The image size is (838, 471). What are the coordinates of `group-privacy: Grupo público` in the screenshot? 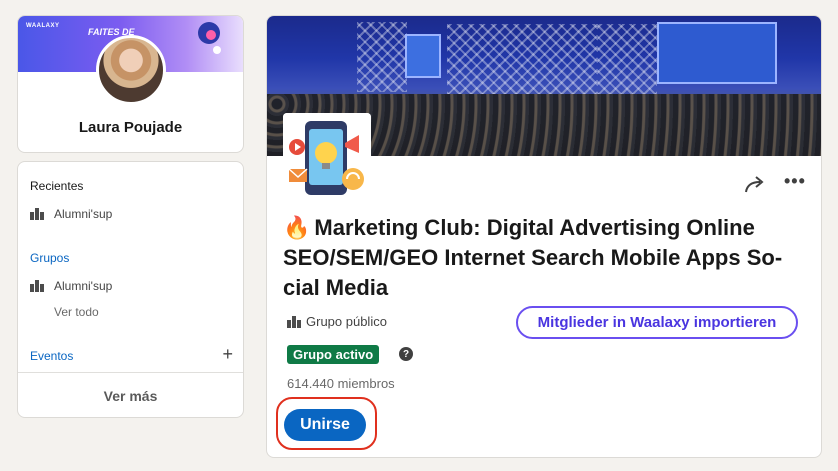 It's located at (337, 321).